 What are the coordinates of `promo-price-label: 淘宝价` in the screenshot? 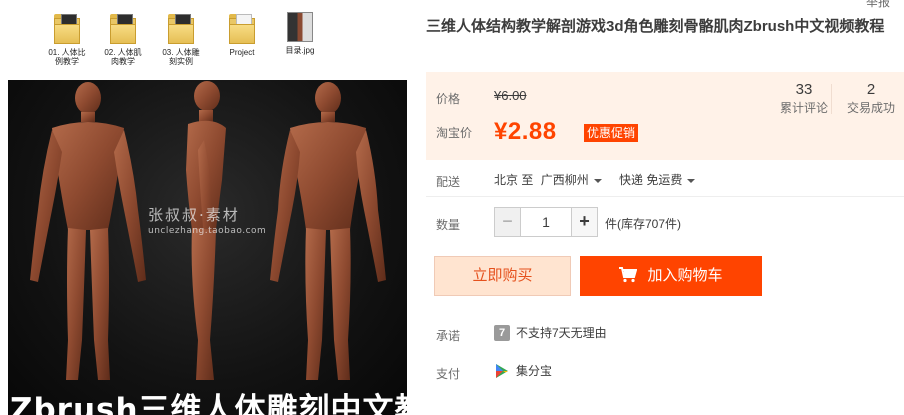 It's located at (454, 133).